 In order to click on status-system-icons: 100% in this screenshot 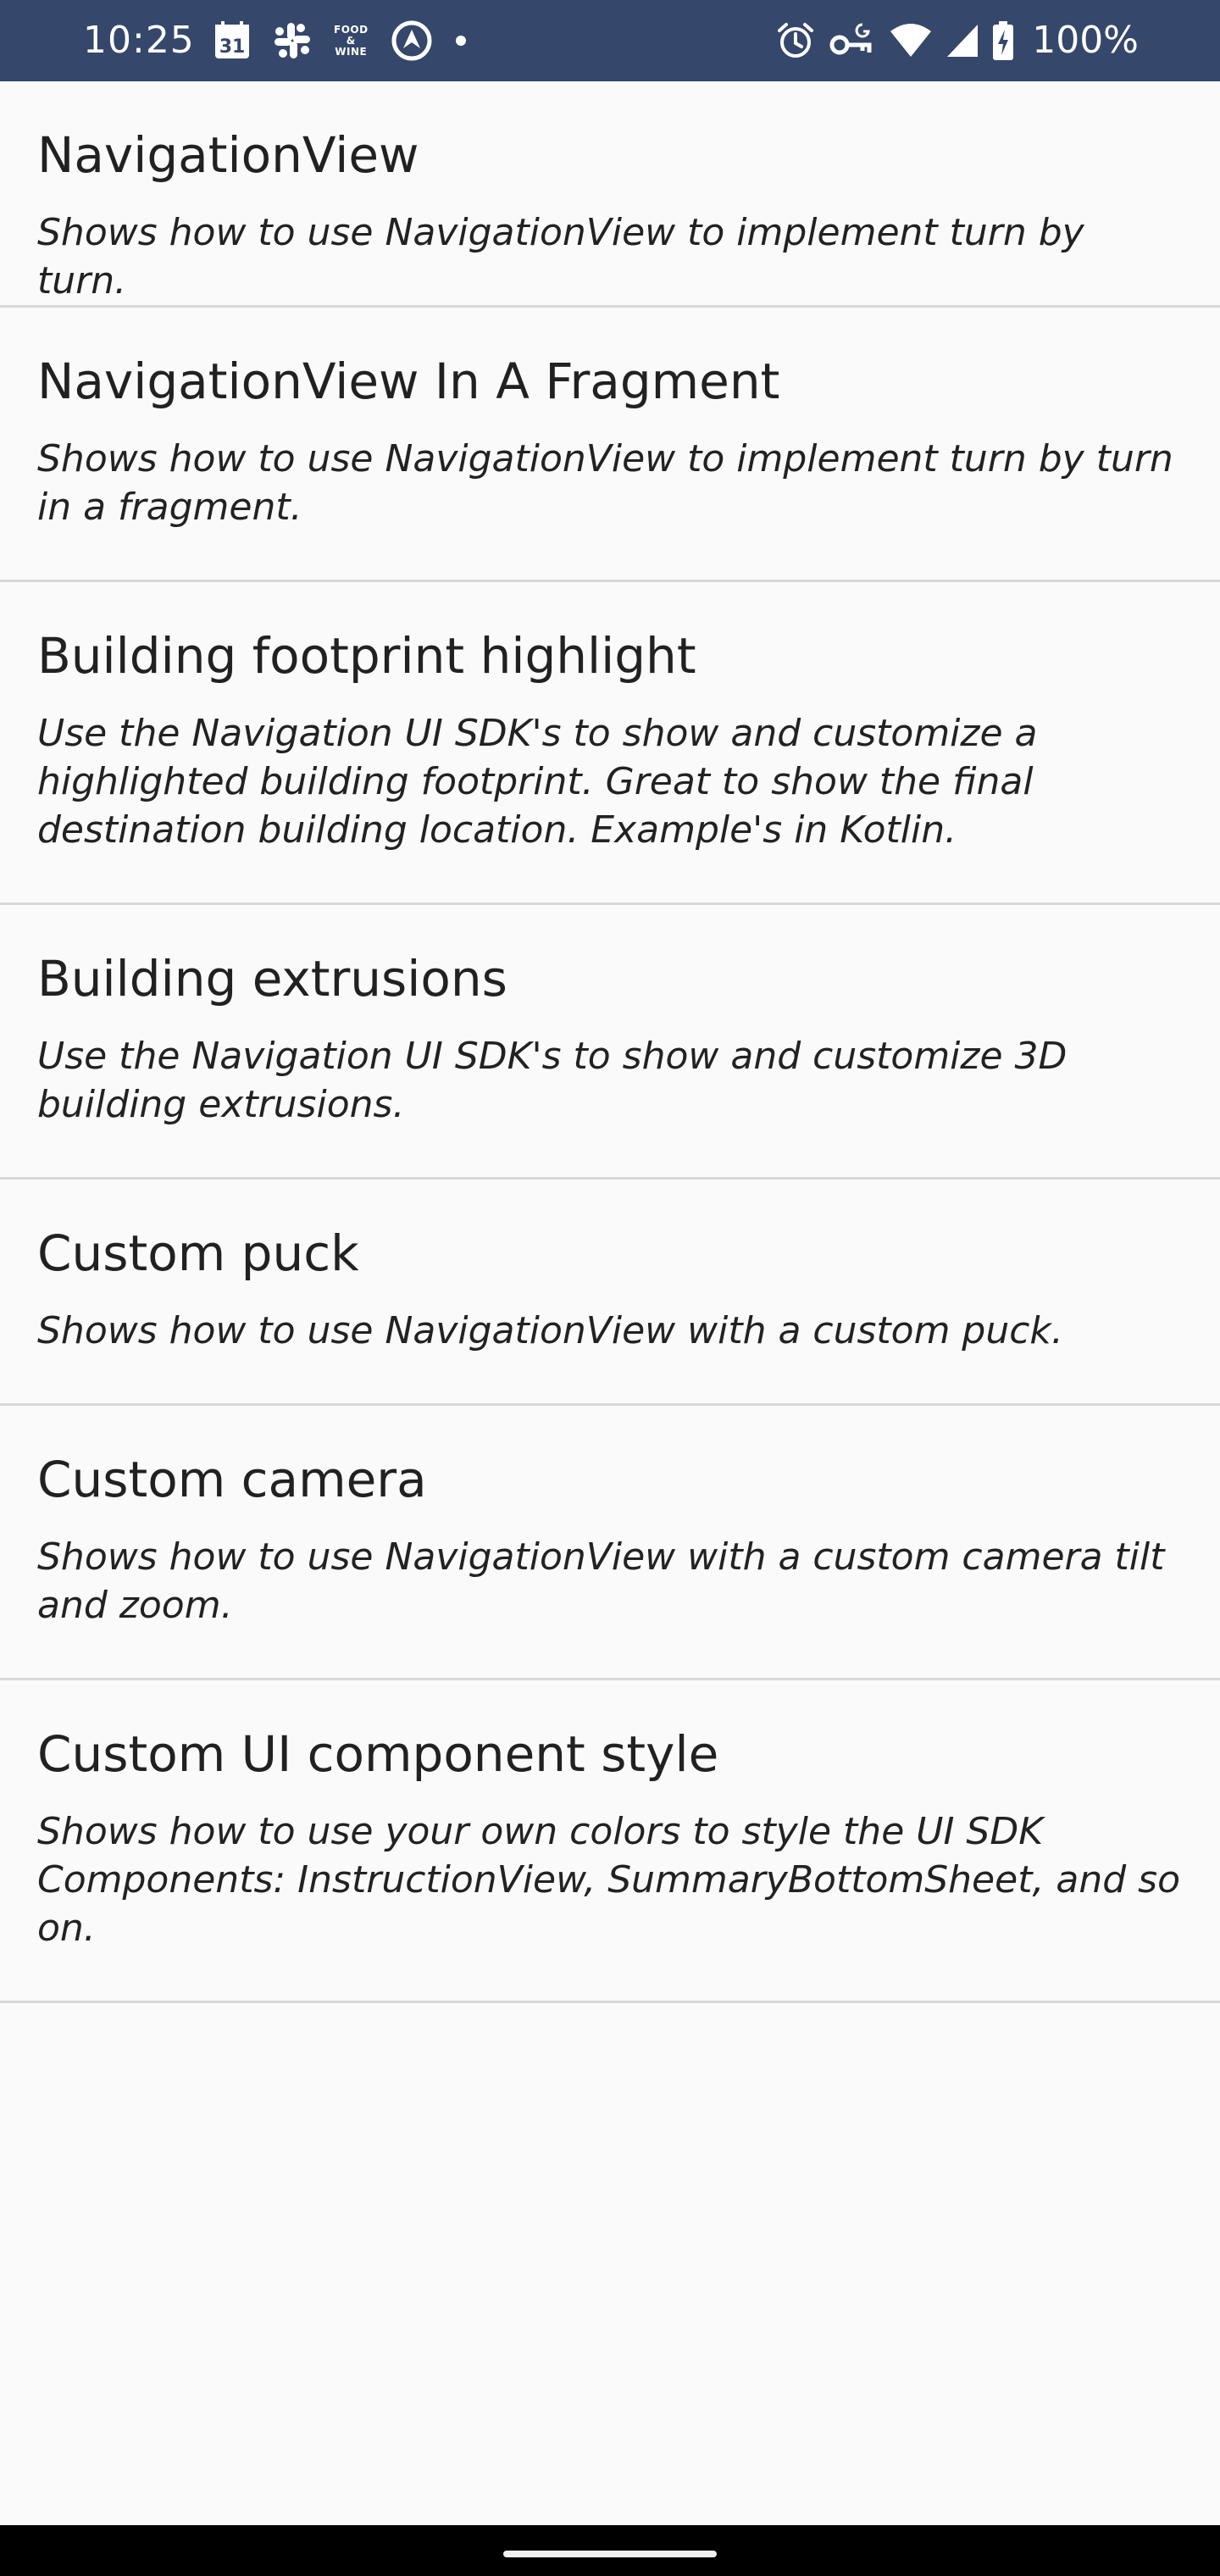, I will do `click(957, 41)`.